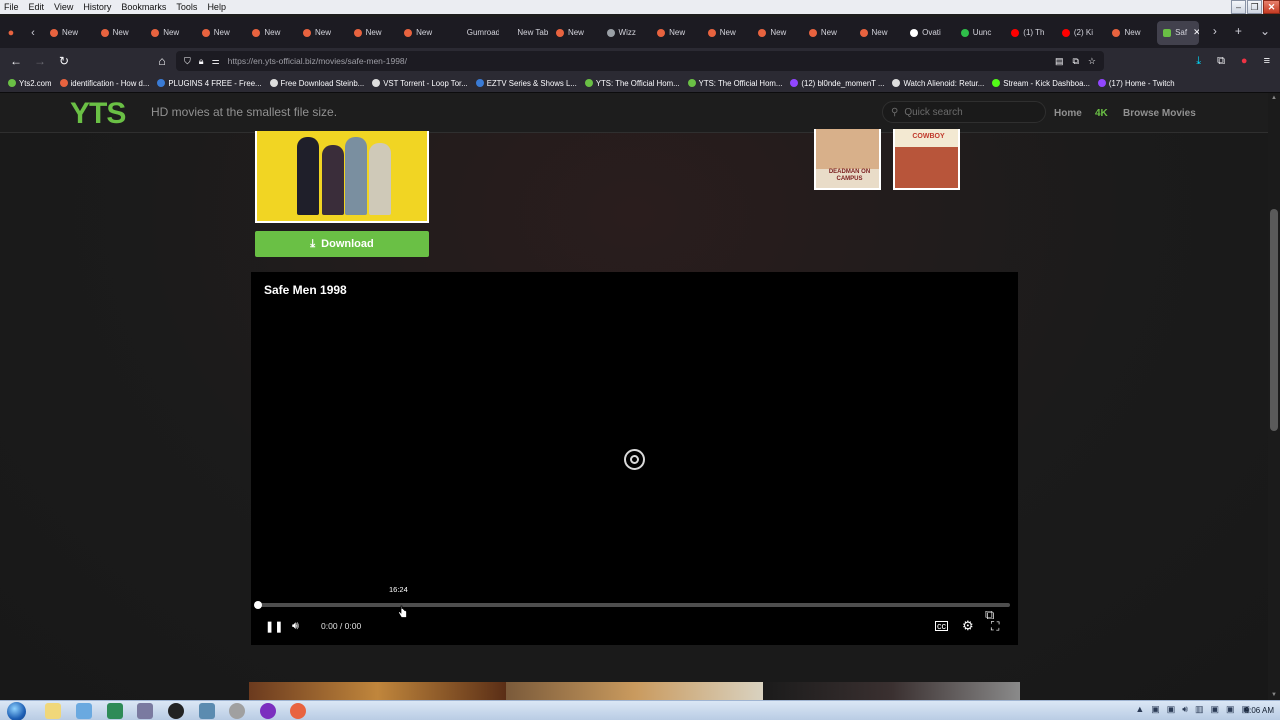  I want to click on lock-icon: 🔒︎, so click(201, 61).